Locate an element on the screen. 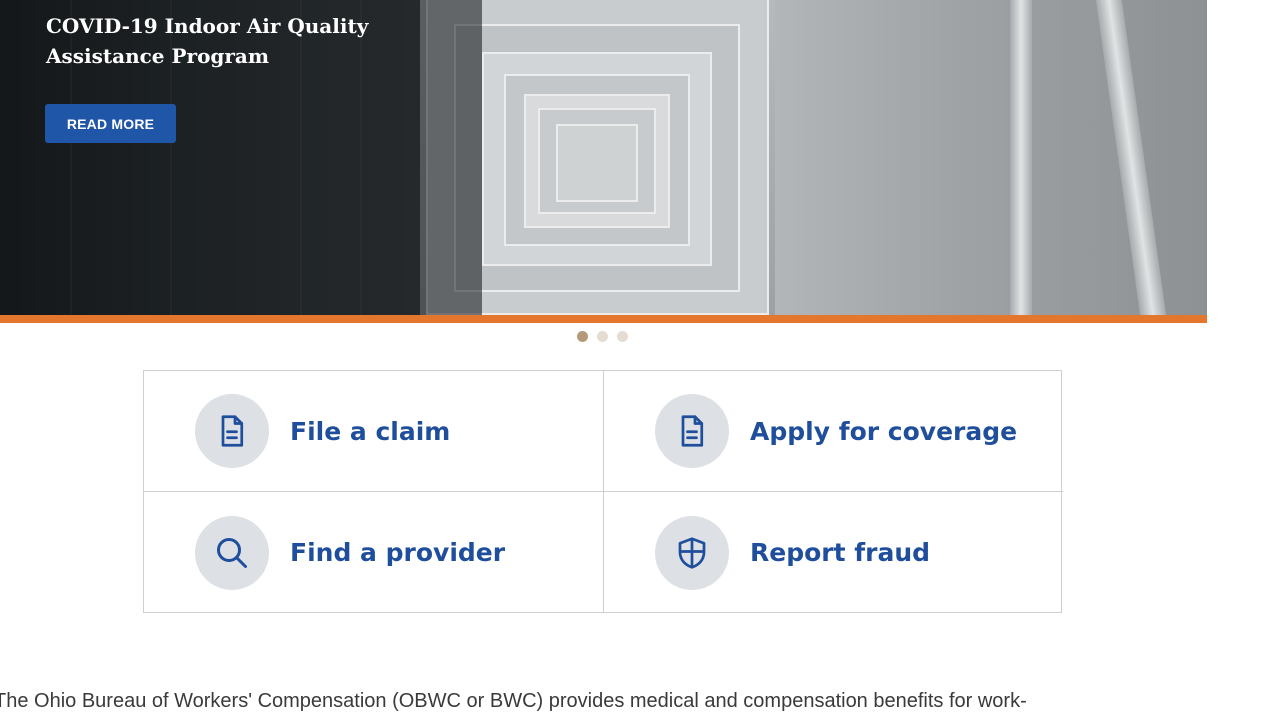 This screenshot has height=720, width=1280. file-claim-link: File a claim is located at coordinates (374, 431).